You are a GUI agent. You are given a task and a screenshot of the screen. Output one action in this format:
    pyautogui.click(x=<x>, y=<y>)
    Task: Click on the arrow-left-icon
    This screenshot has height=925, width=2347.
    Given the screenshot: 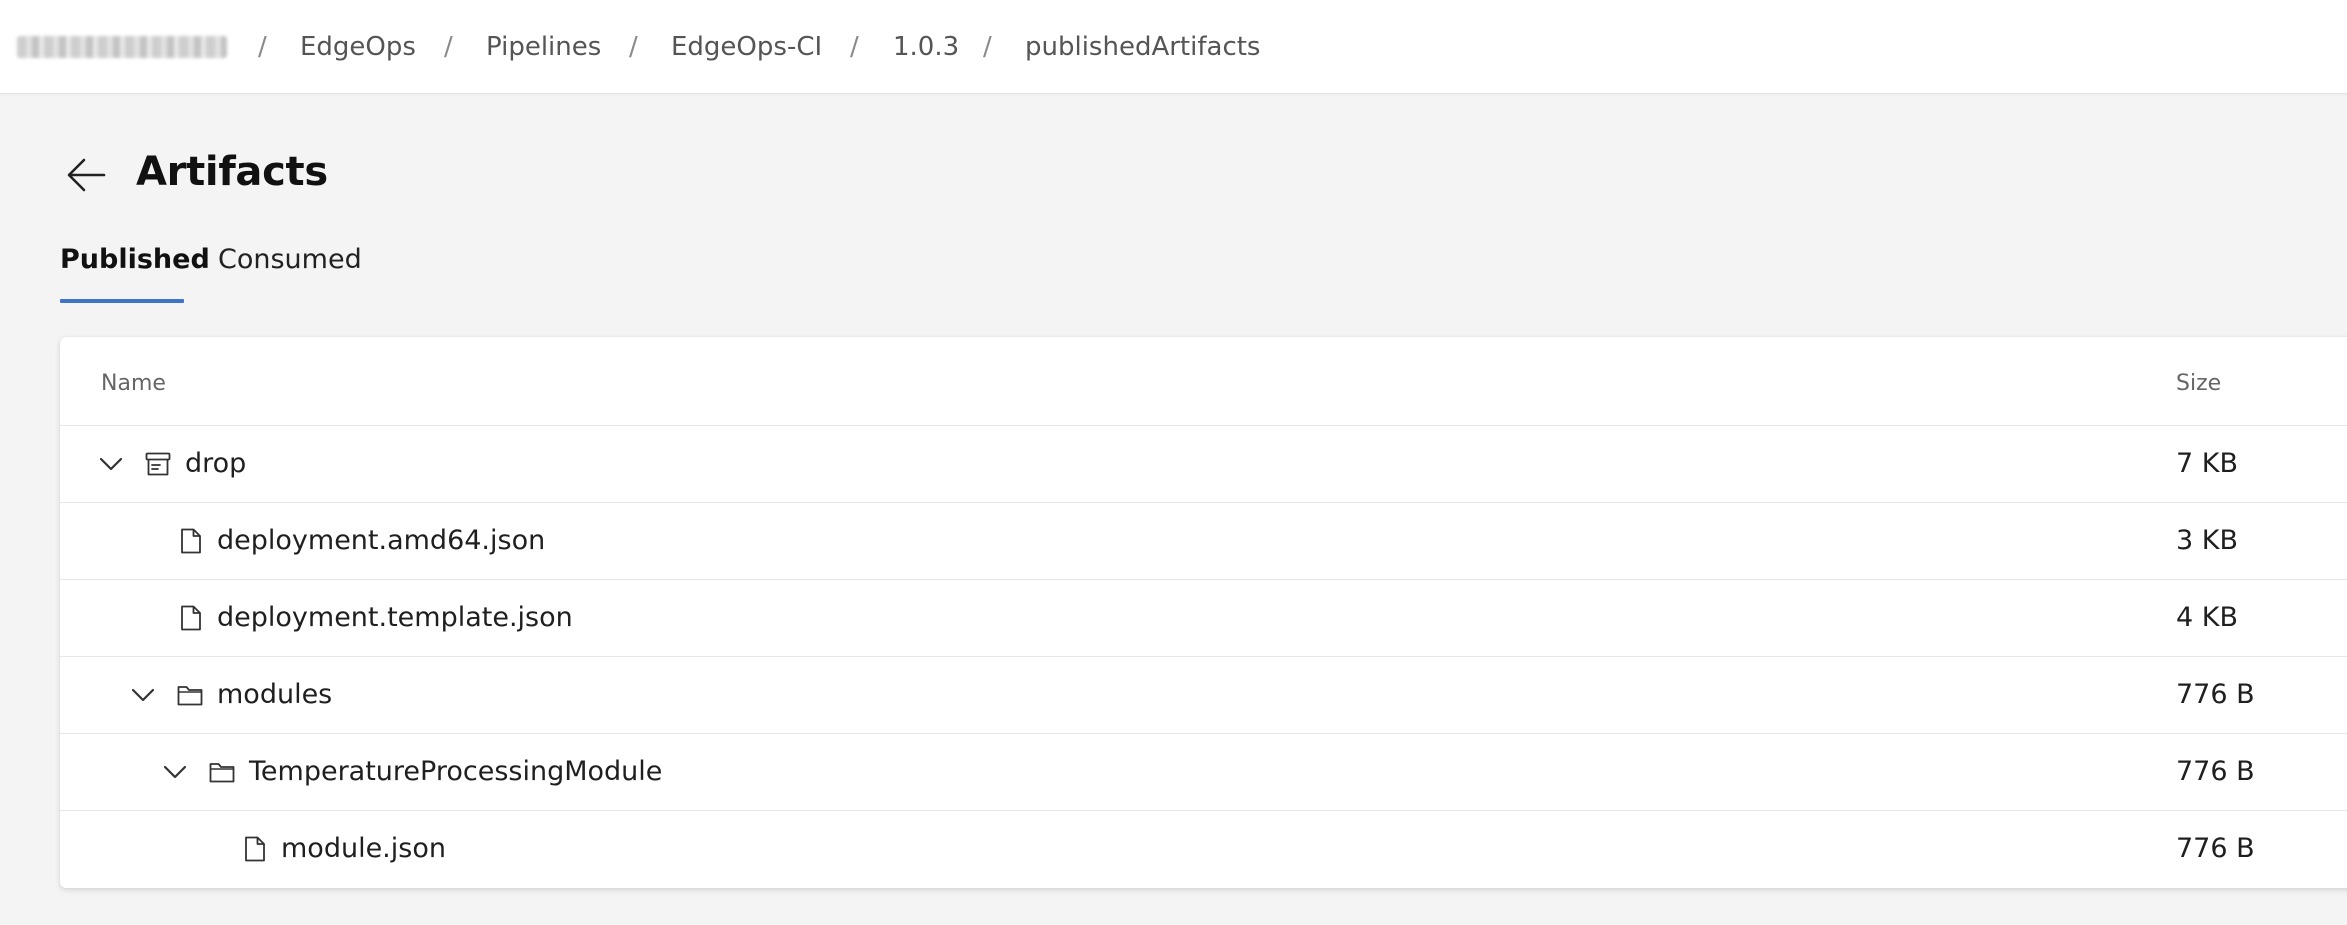 What is the action you would take?
    pyautogui.click(x=86, y=175)
    